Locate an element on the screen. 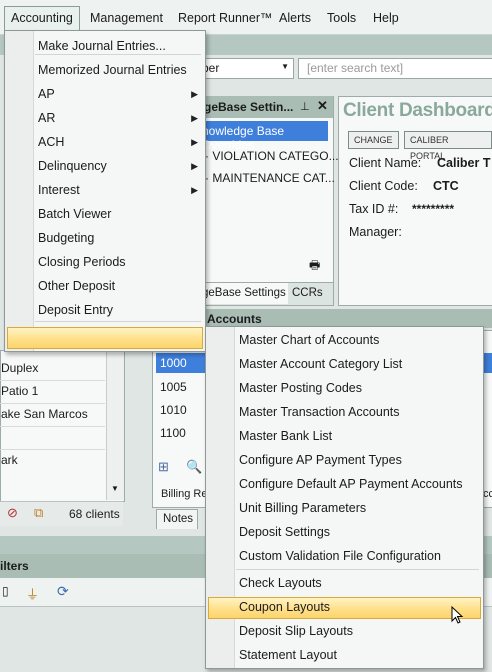 Image resolution: width=492 pixels, height=672 pixels. menu-item-label: Interest is located at coordinates (59, 190).